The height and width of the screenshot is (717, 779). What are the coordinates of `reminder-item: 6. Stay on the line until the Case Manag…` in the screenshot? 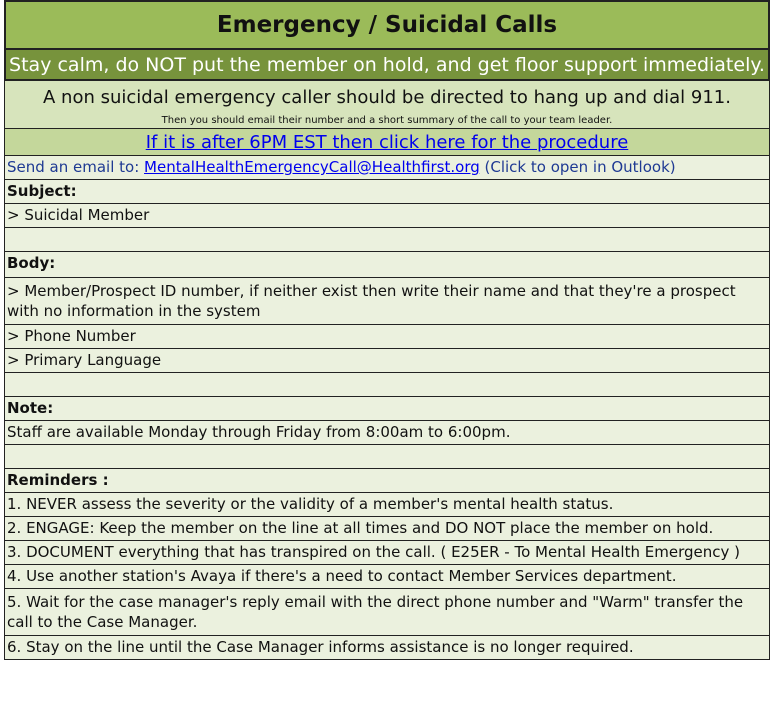 It's located at (387, 648).